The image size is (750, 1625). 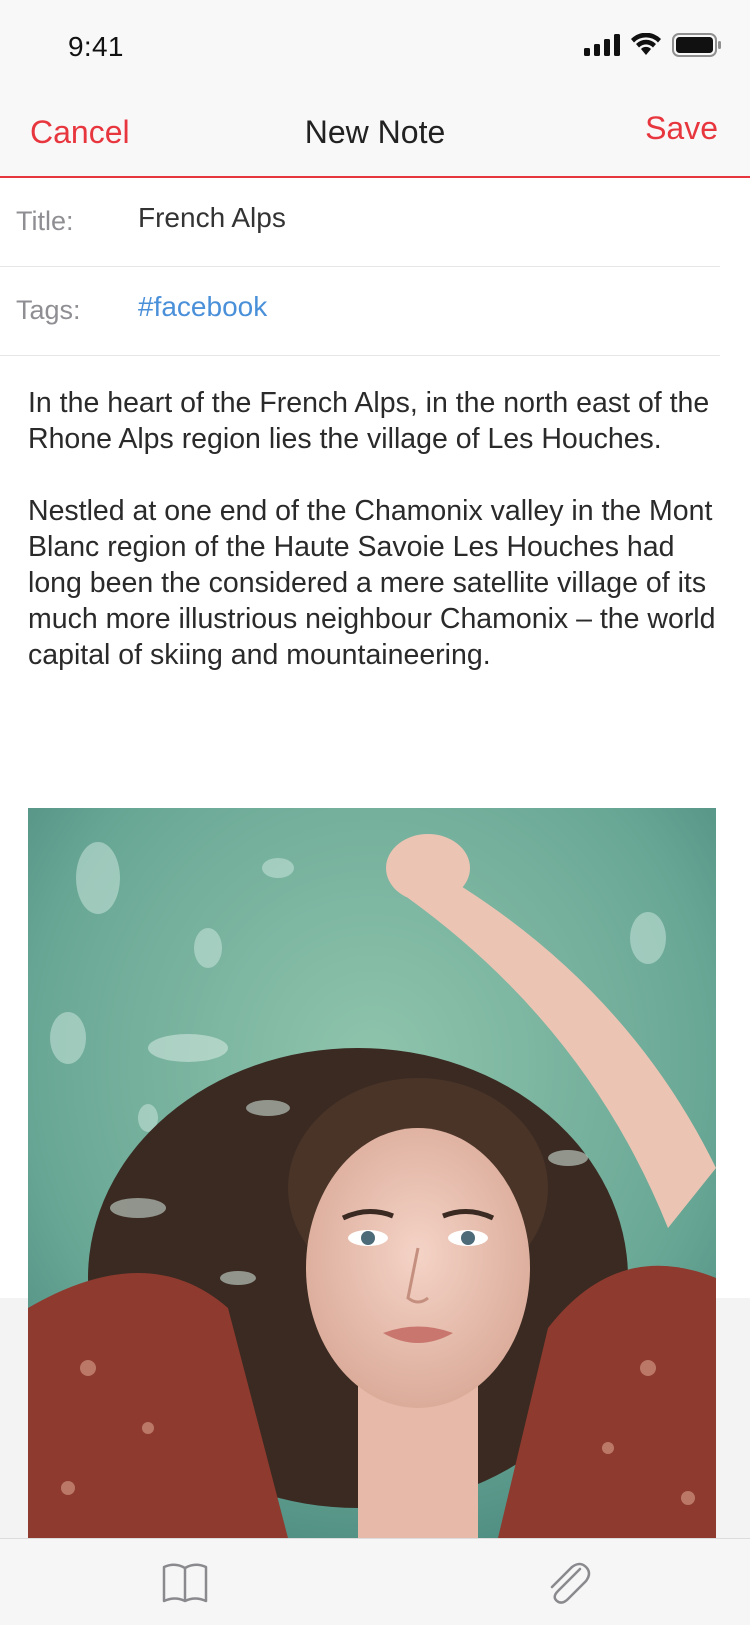 I want to click on status-bar: 9:41, so click(x=375, y=44).